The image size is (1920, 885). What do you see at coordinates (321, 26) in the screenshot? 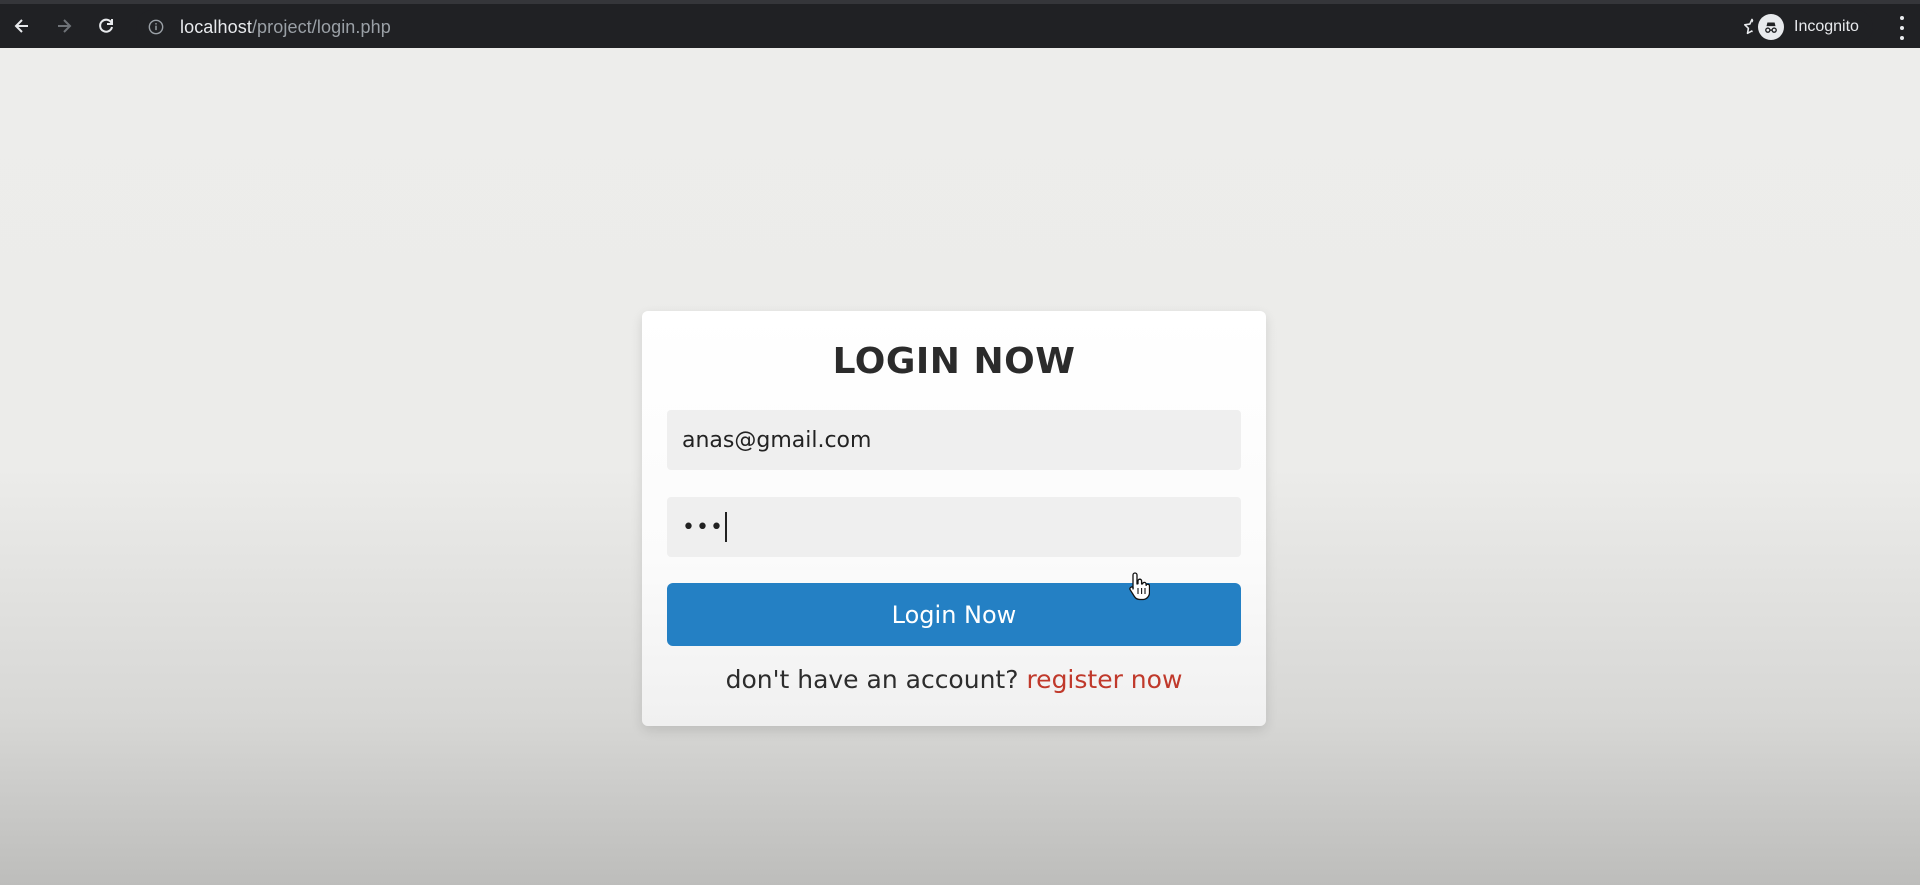
I see `url-path: /project/login.php` at bounding box center [321, 26].